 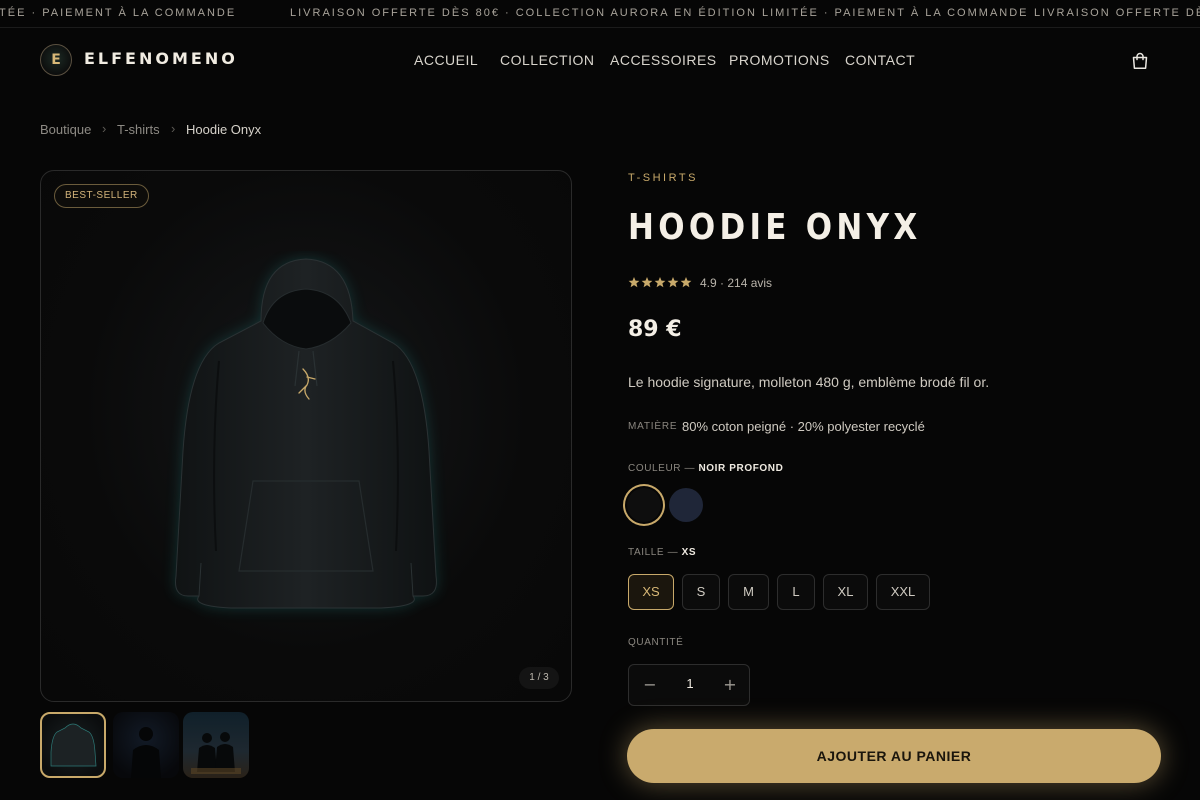 I want to click on add-to-cart-button: AJOUTER AU PANIER, so click(x=894, y=756).